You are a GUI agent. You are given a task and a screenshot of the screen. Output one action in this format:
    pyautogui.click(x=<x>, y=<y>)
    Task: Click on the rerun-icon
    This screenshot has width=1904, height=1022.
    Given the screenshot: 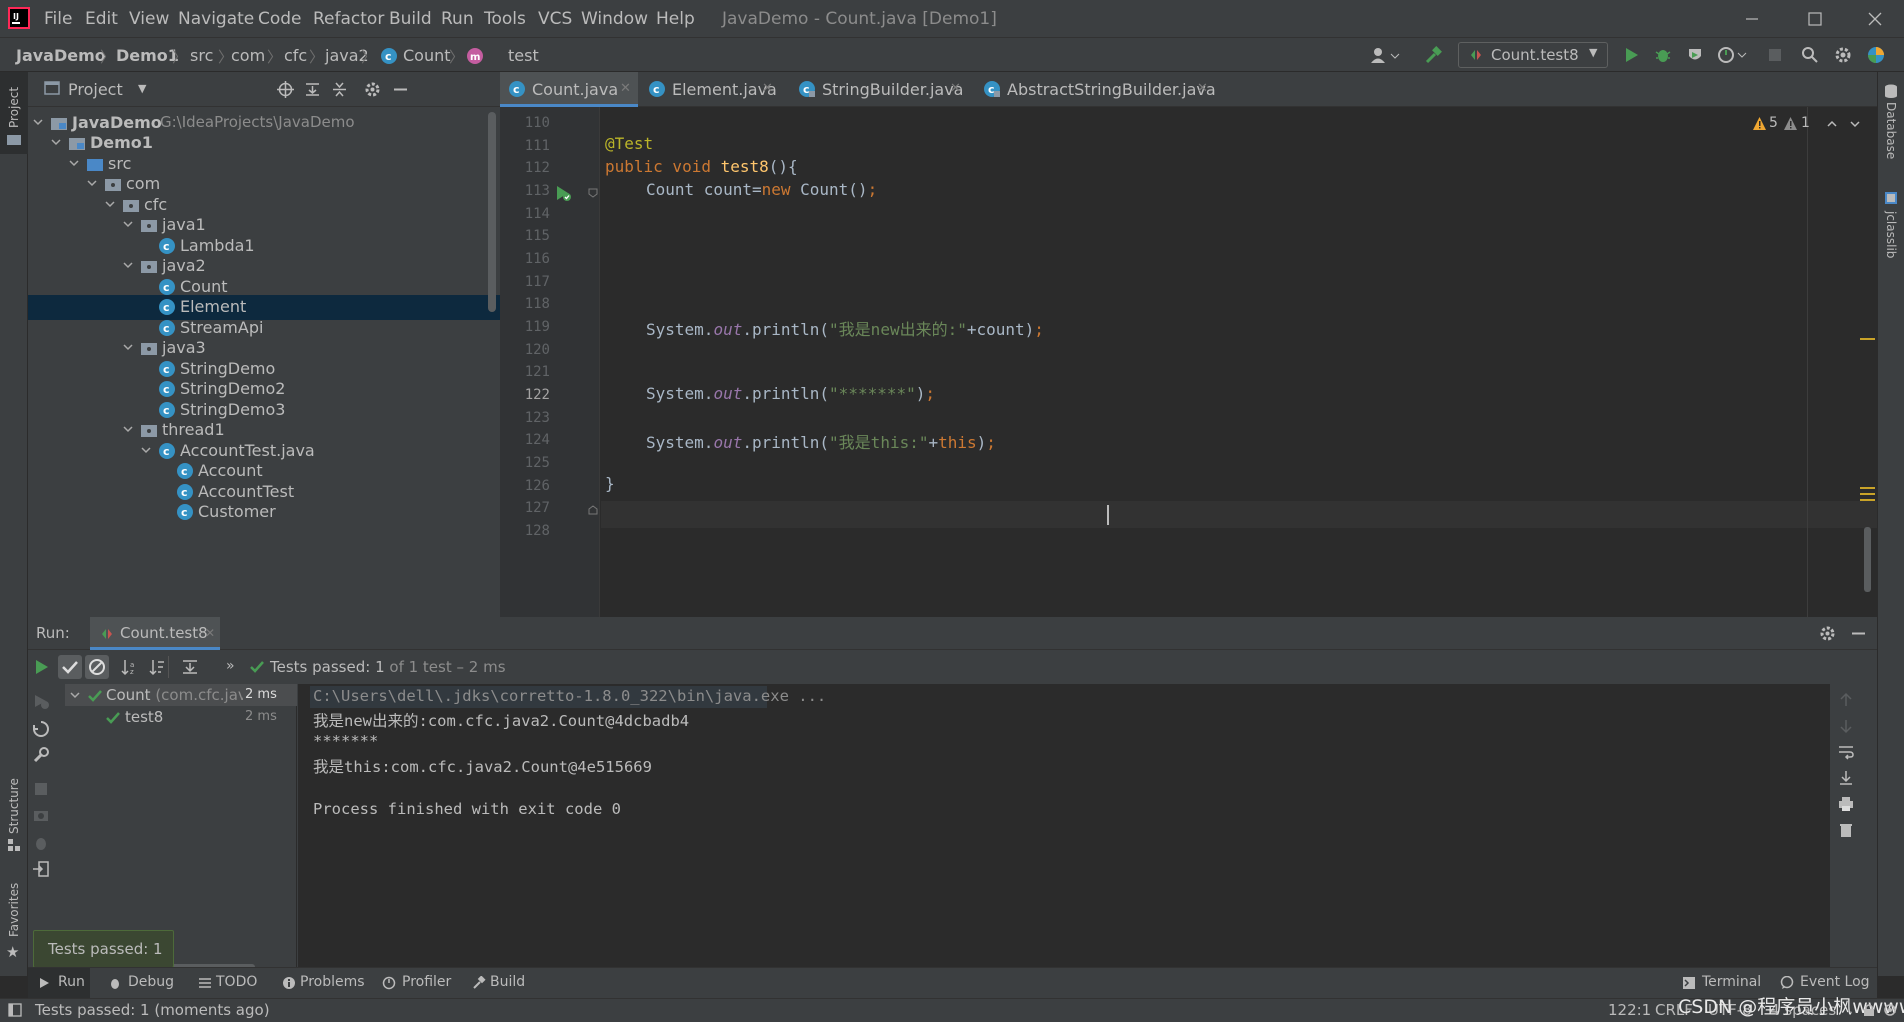 What is the action you would take?
    pyautogui.click(x=41, y=667)
    